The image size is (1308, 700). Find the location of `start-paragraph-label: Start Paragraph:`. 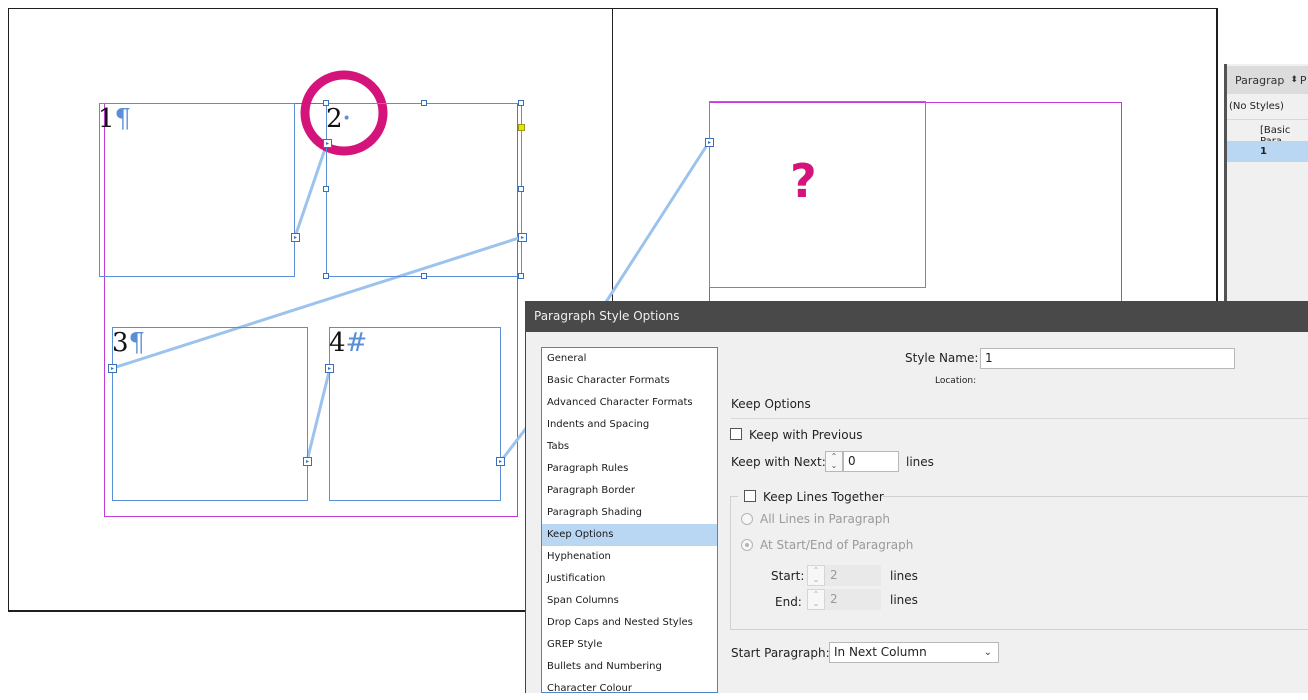

start-paragraph-label: Start Paragraph: is located at coordinates (780, 653).